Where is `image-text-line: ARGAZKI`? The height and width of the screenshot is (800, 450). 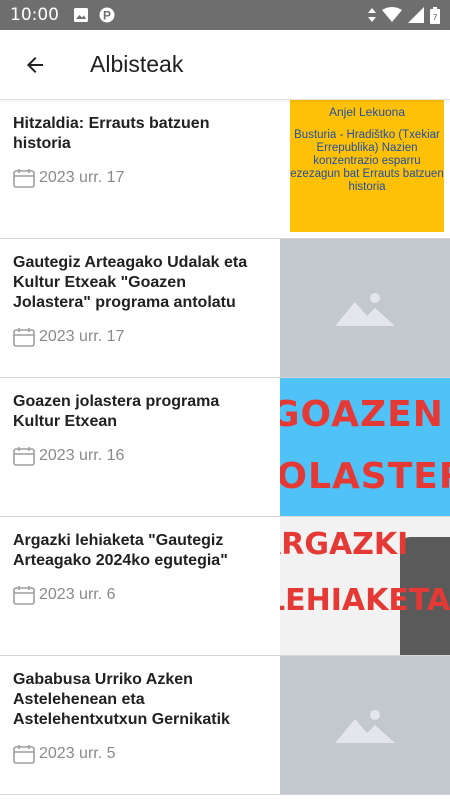 image-text-line: ARGAZKI is located at coordinates (344, 544).